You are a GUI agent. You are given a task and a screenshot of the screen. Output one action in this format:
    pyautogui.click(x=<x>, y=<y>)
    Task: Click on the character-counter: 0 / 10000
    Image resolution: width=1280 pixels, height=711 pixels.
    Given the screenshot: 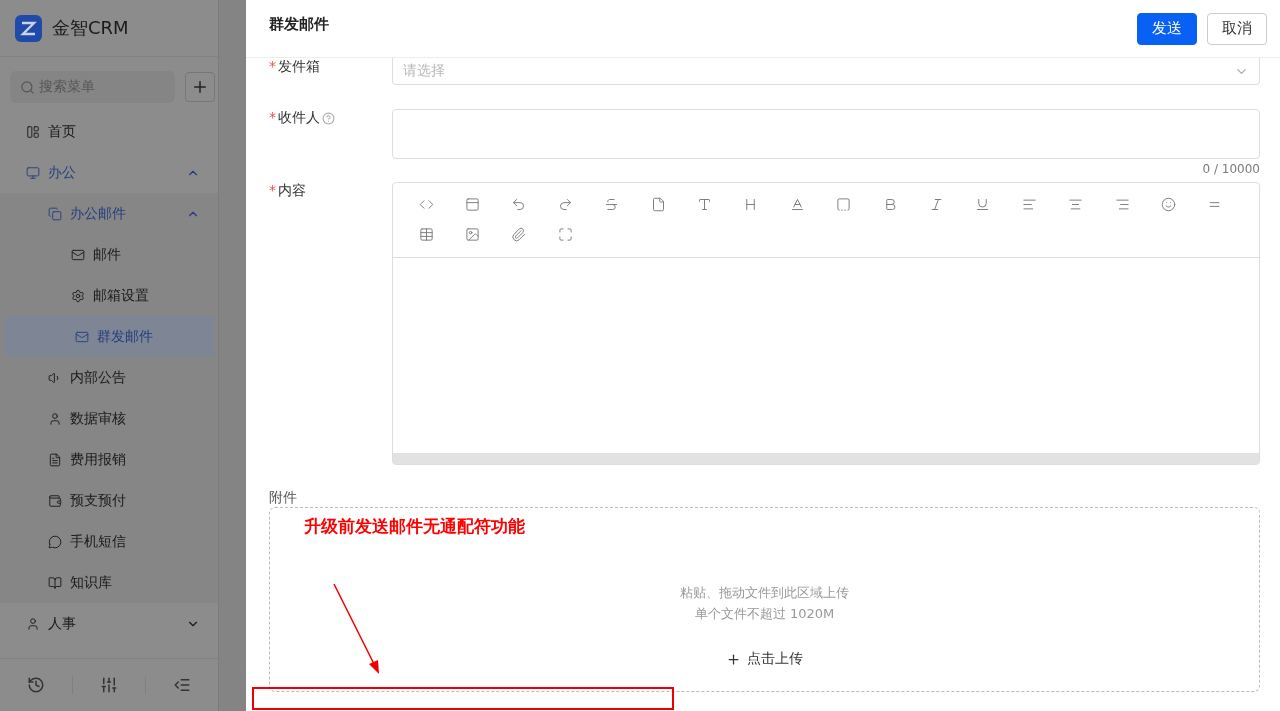 What is the action you would take?
    pyautogui.click(x=1231, y=169)
    